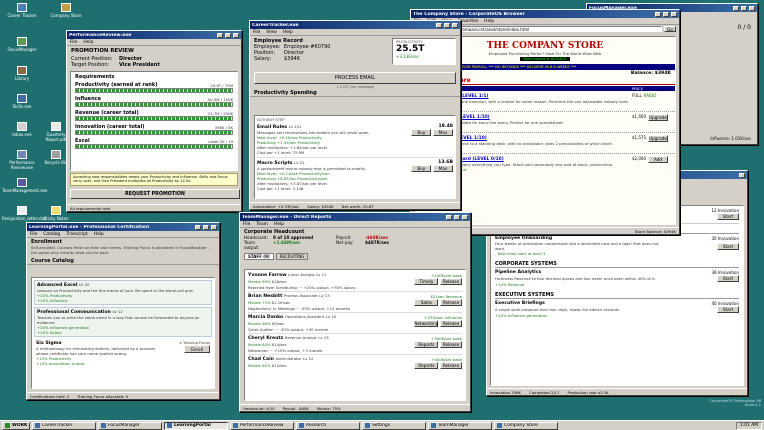 The width and height of the screenshot is (764, 430). What do you see at coordinates (410, 49) in the screenshot?
I see `productivity-value: 25.5T` at bounding box center [410, 49].